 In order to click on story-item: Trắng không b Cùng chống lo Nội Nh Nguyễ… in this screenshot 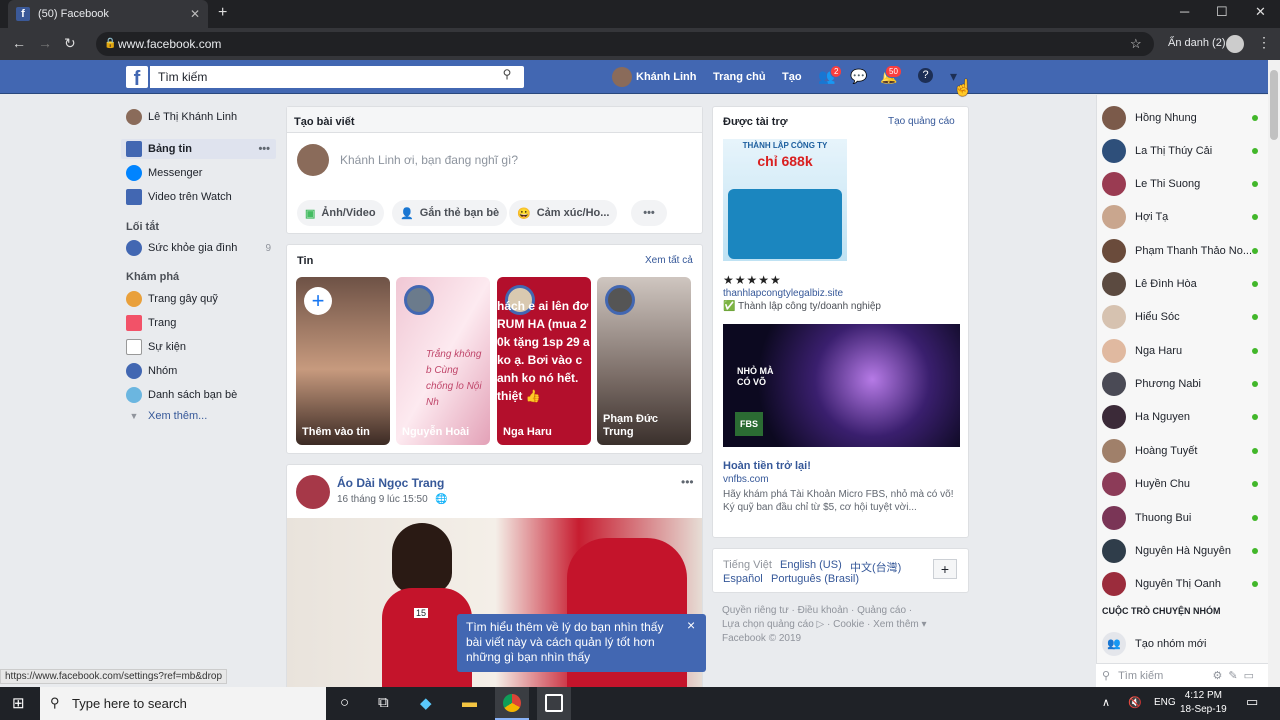, I will do `click(443, 361)`.